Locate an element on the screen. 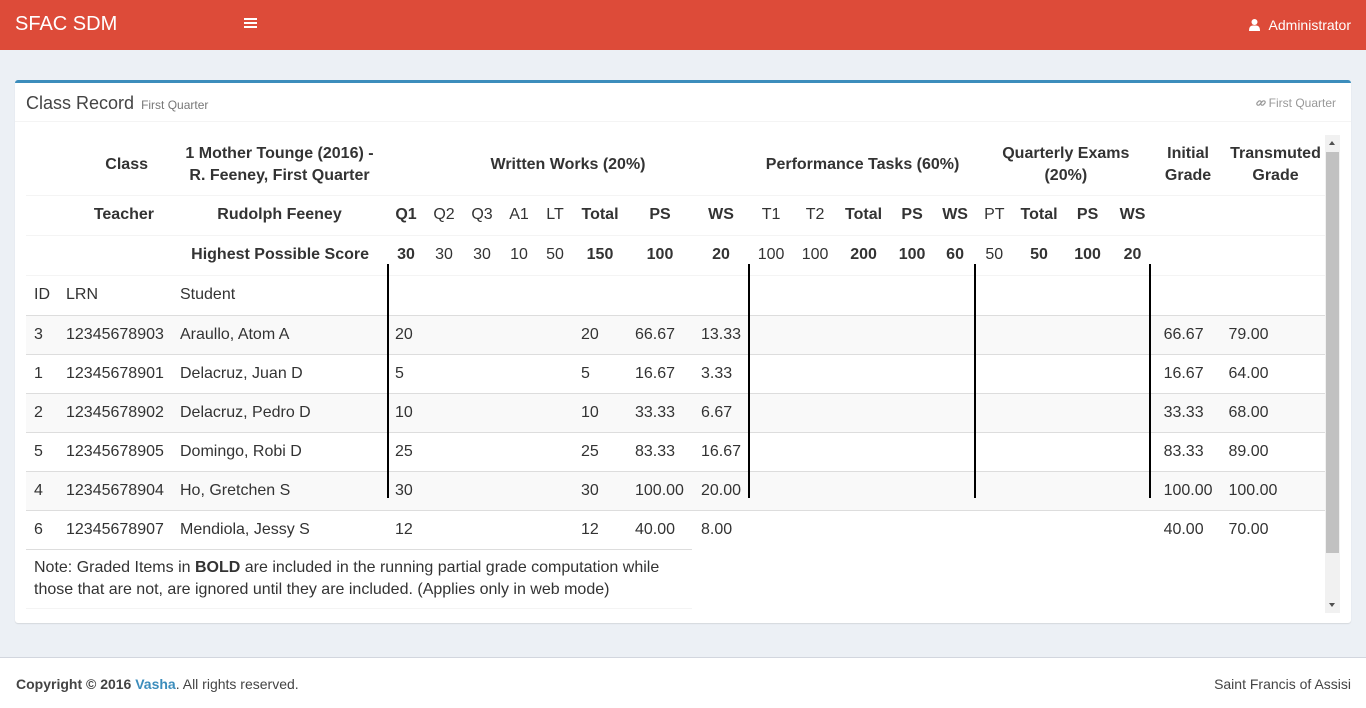 This screenshot has height=708, width=1366. ww-ps: 40.00 is located at coordinates (660, 529).